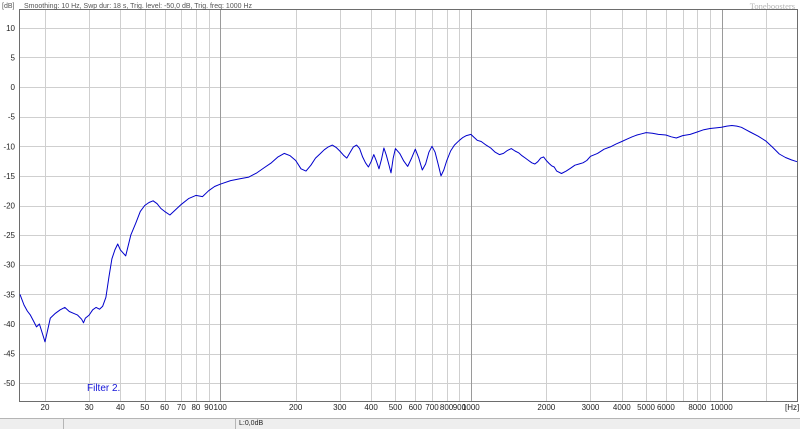  Describe the element at coordinates (8, 6) in the screenshot. I see `y-axis-unit: [dB]` at that location.